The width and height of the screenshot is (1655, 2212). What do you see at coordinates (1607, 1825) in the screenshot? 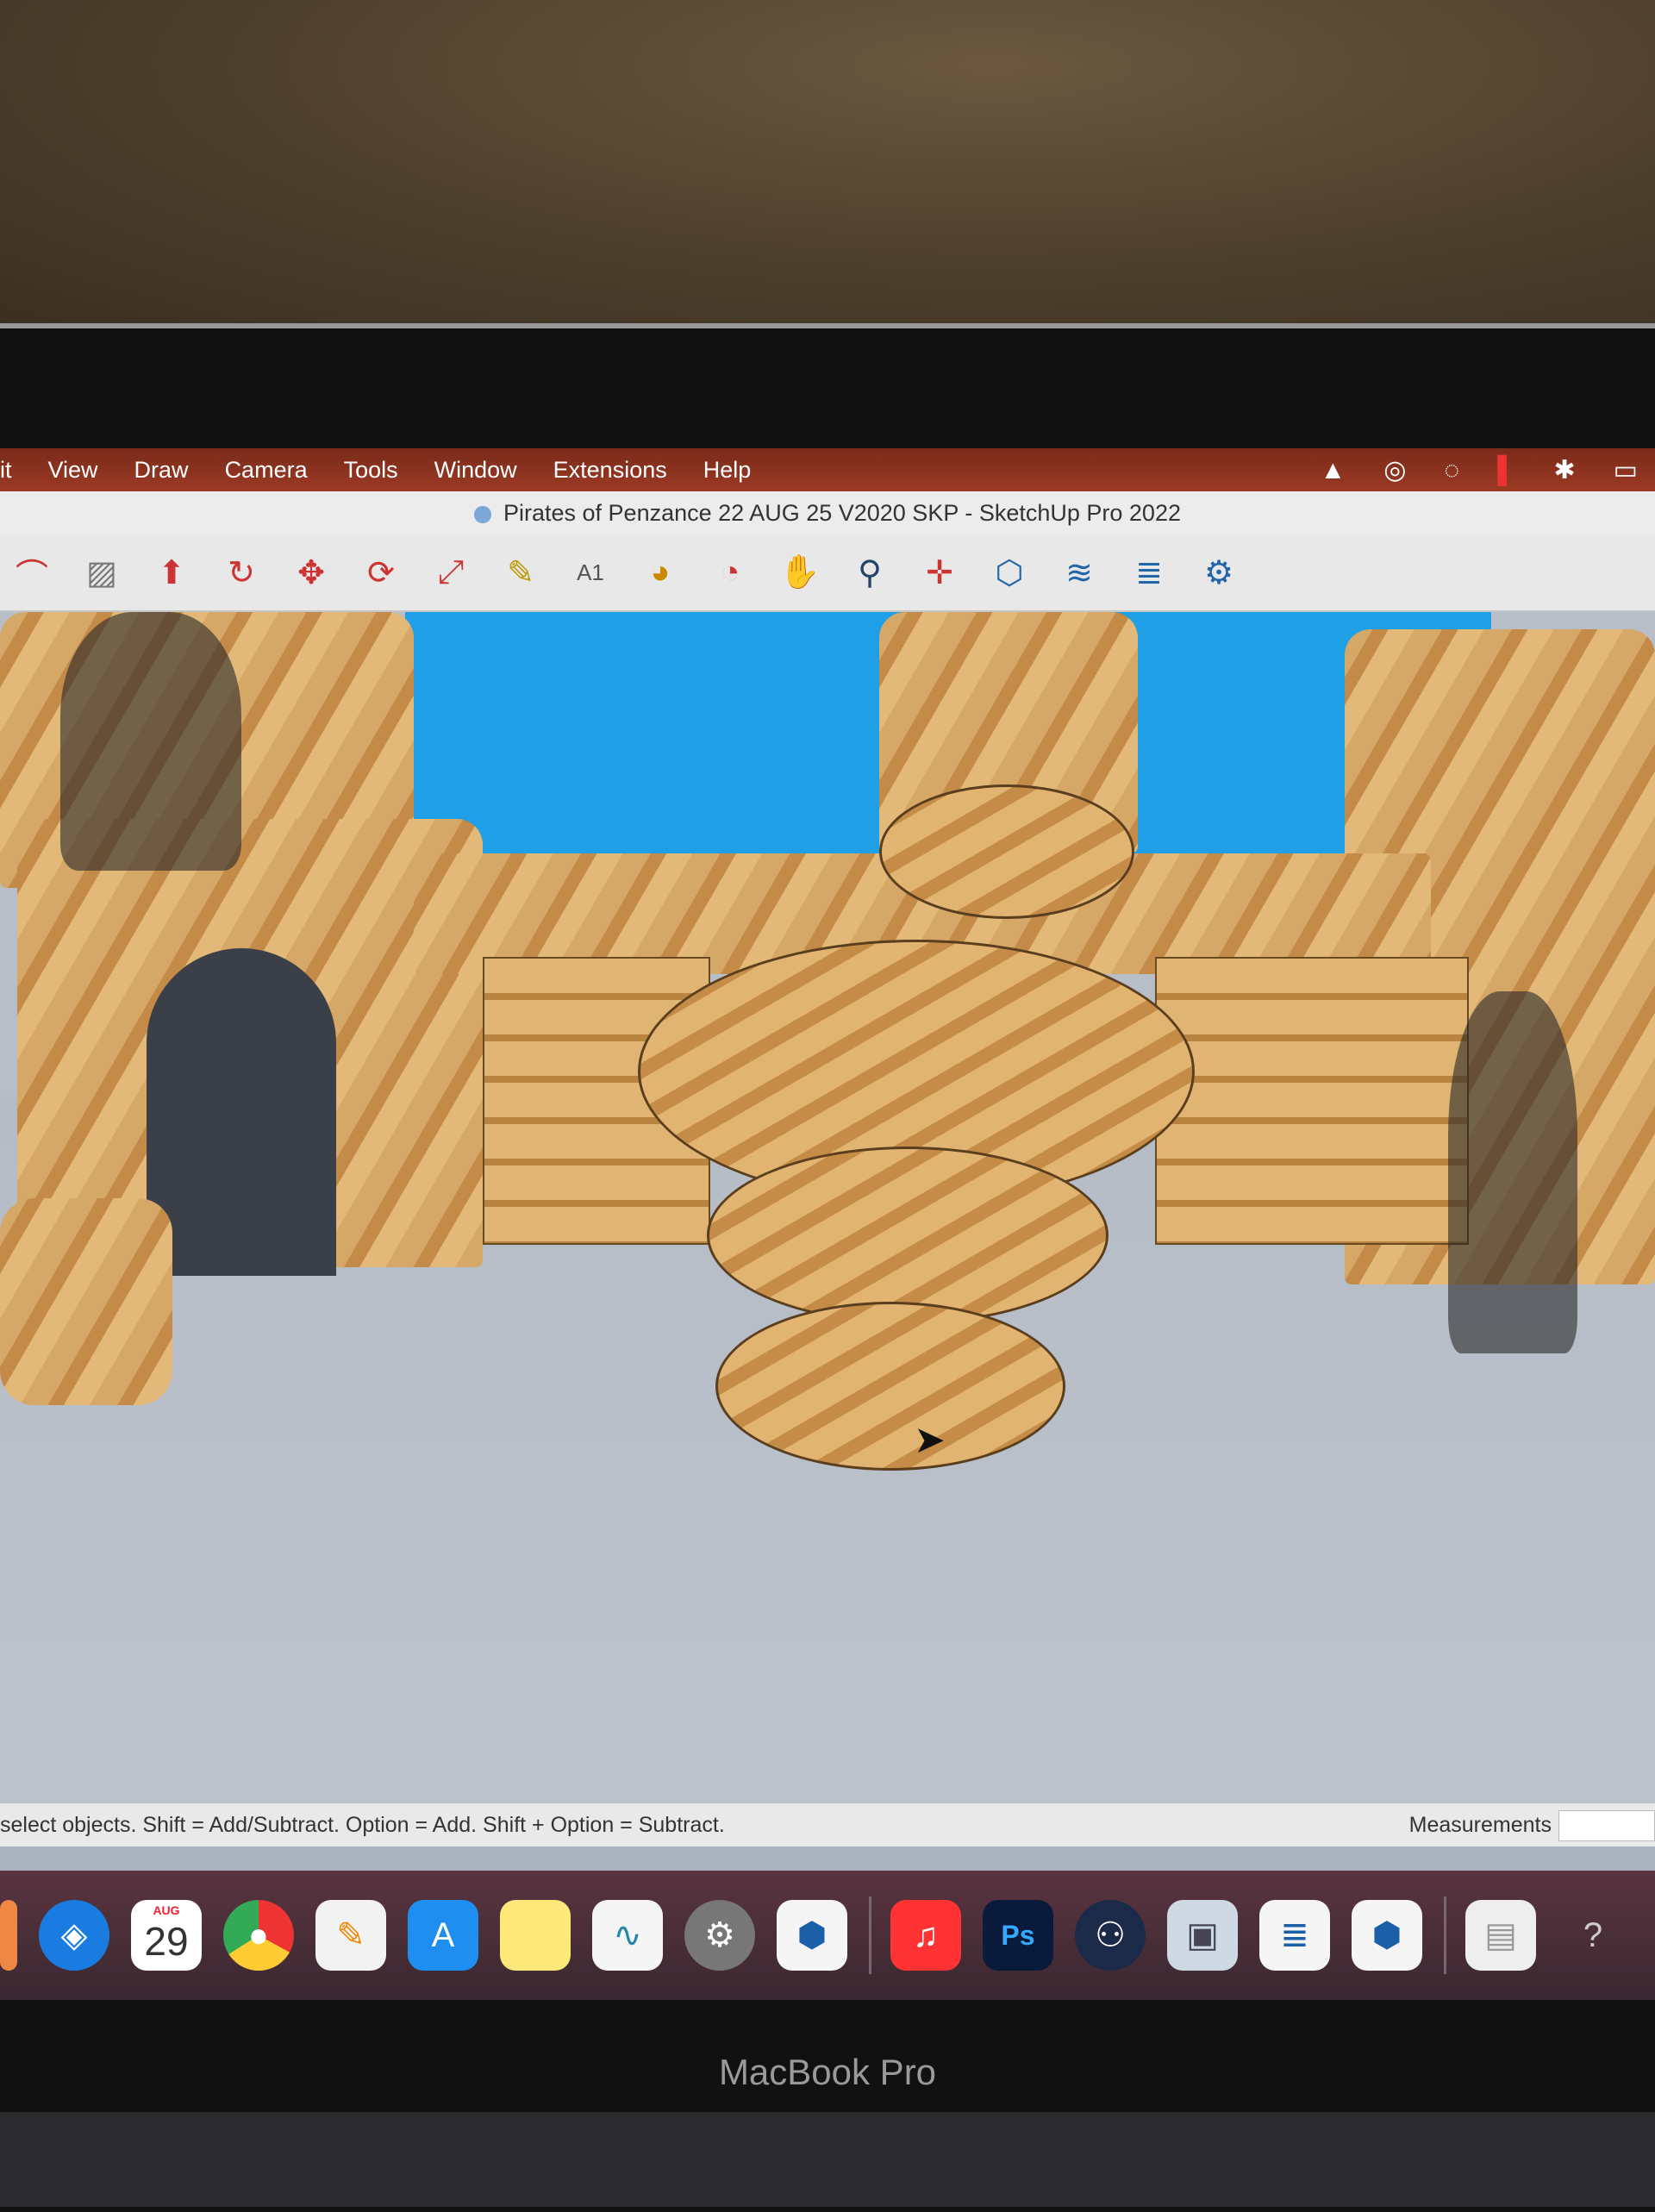
I see `measurements-input` at bounding box center [1607, 1825].